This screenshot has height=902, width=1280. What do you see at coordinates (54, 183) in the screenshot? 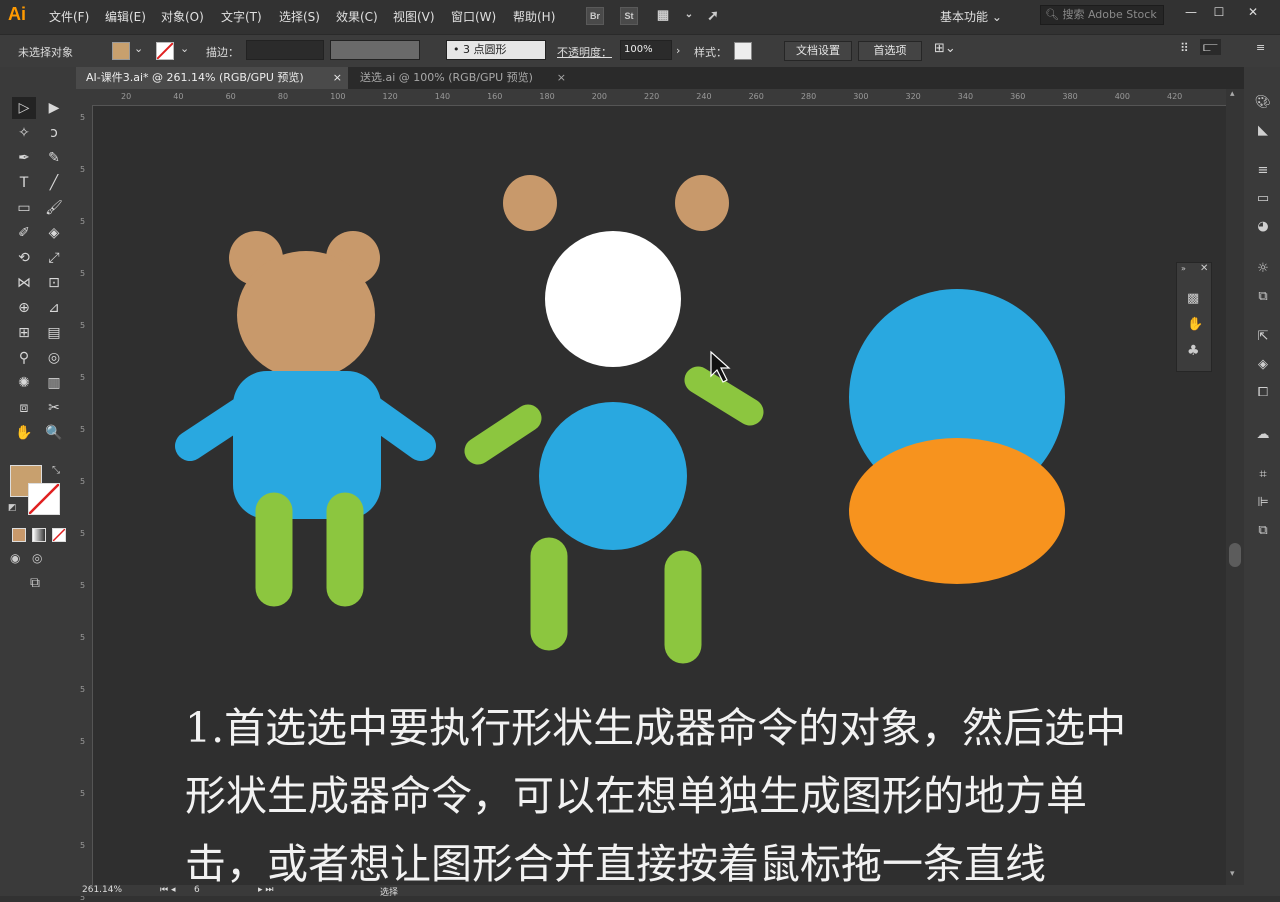
I see `line-tool: ╱` at bounding box center [54, 183].